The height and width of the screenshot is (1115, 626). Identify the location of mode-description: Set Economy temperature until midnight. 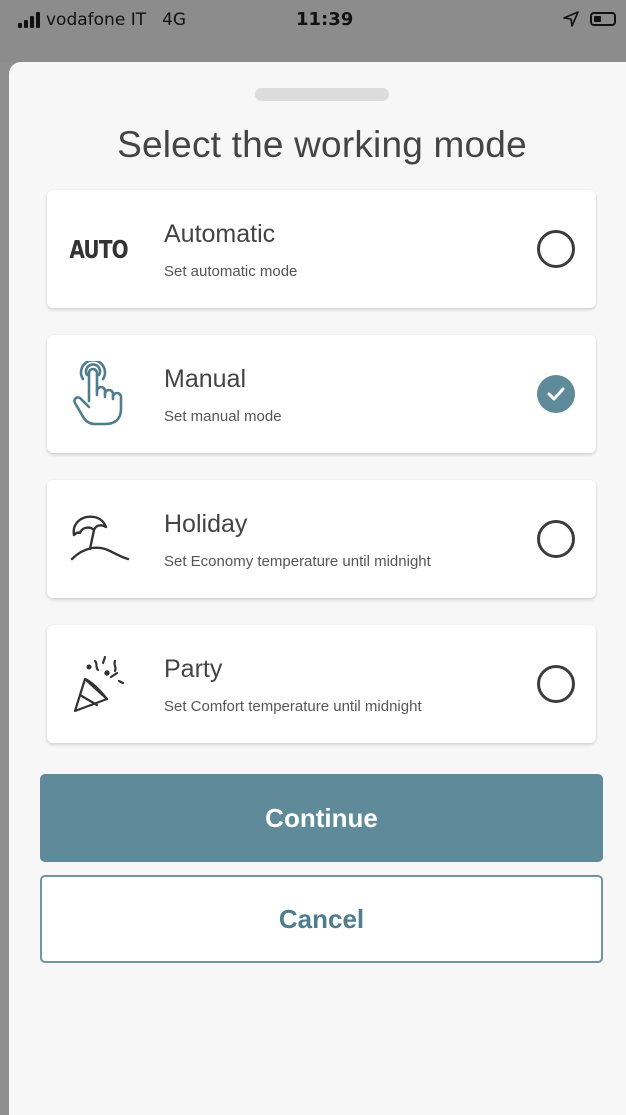
(297, 561).